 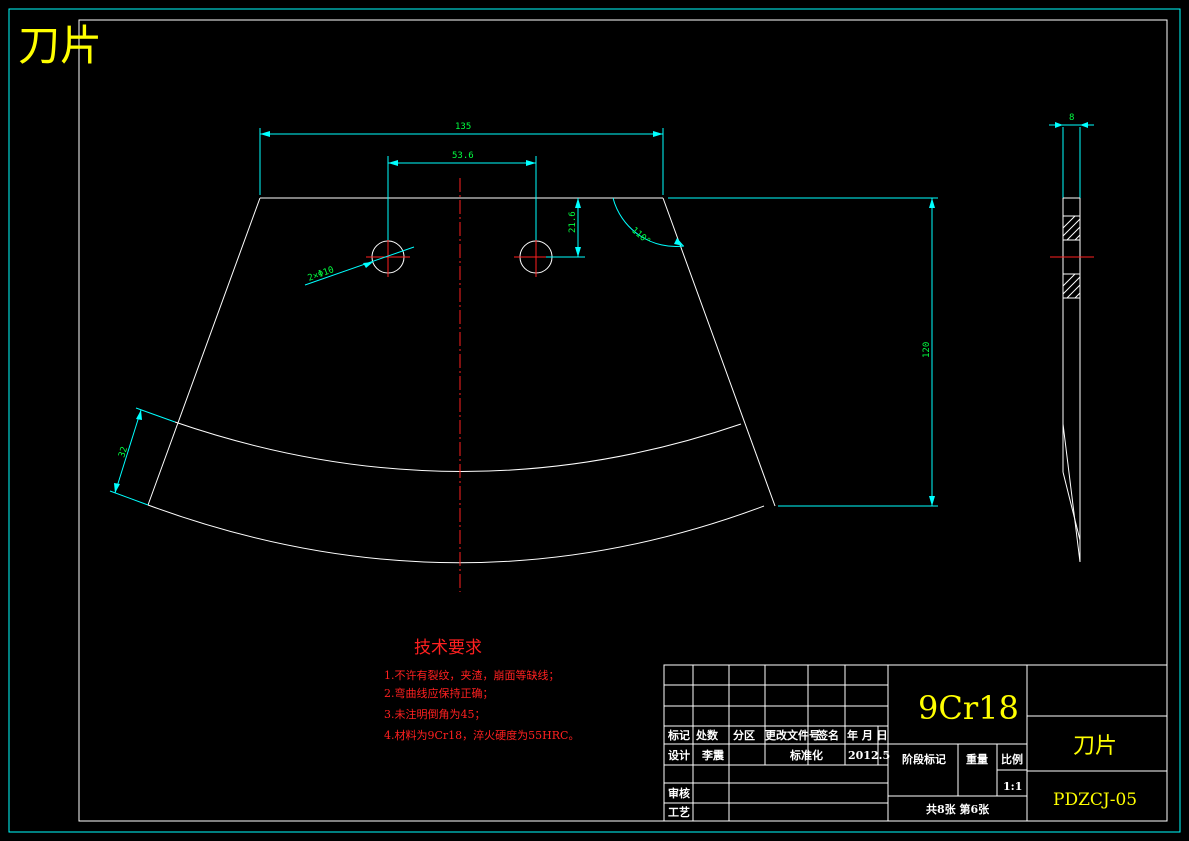 I want to click on row-review: 审核, so click(x=679, y=793).